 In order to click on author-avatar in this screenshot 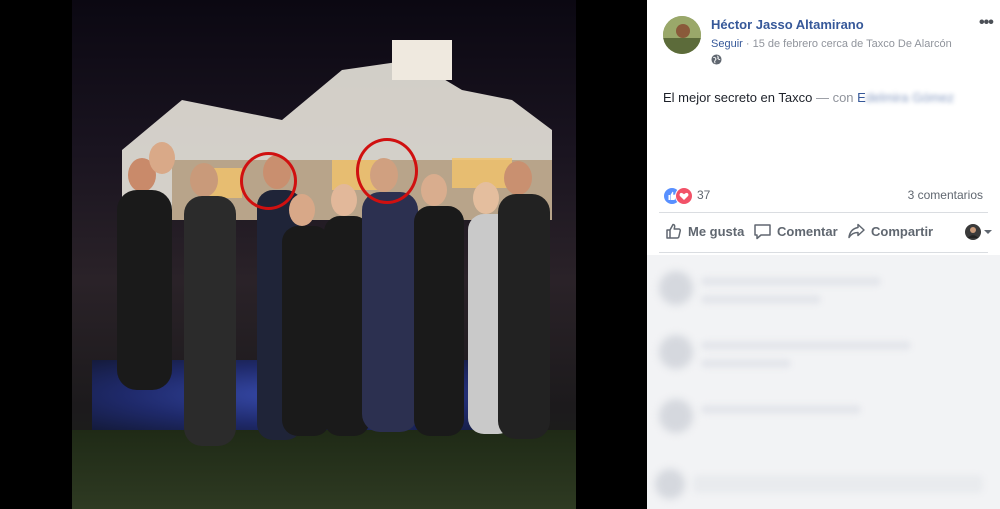, I will do `click(682, 35)`.